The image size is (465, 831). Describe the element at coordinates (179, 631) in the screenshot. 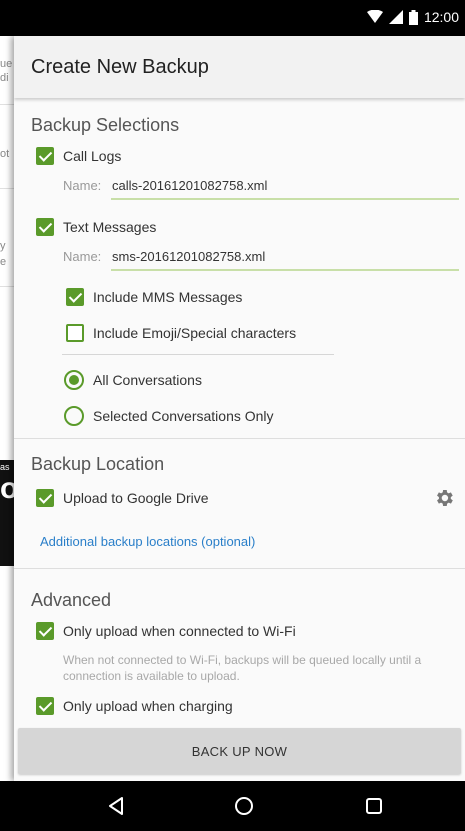

I see `wifi-only-label: Only upload when connected to Wi-Fi` at that location.